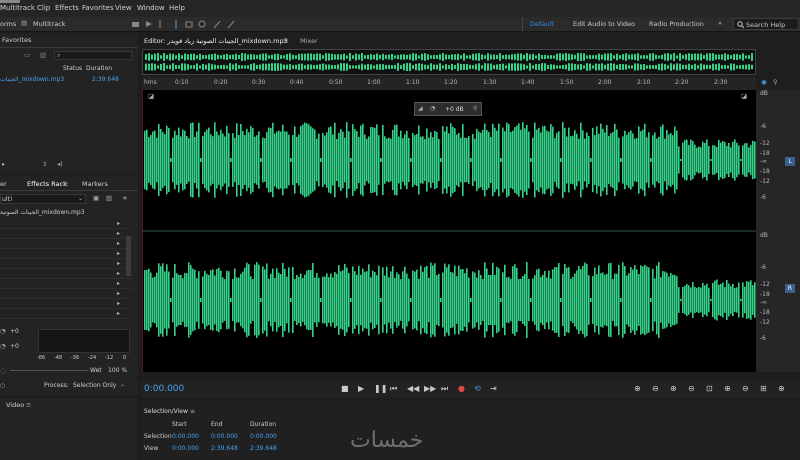  Describe the element at coordinates (24, 23) in the screenshot. I see `multitrack-icon: ▤` at that location.